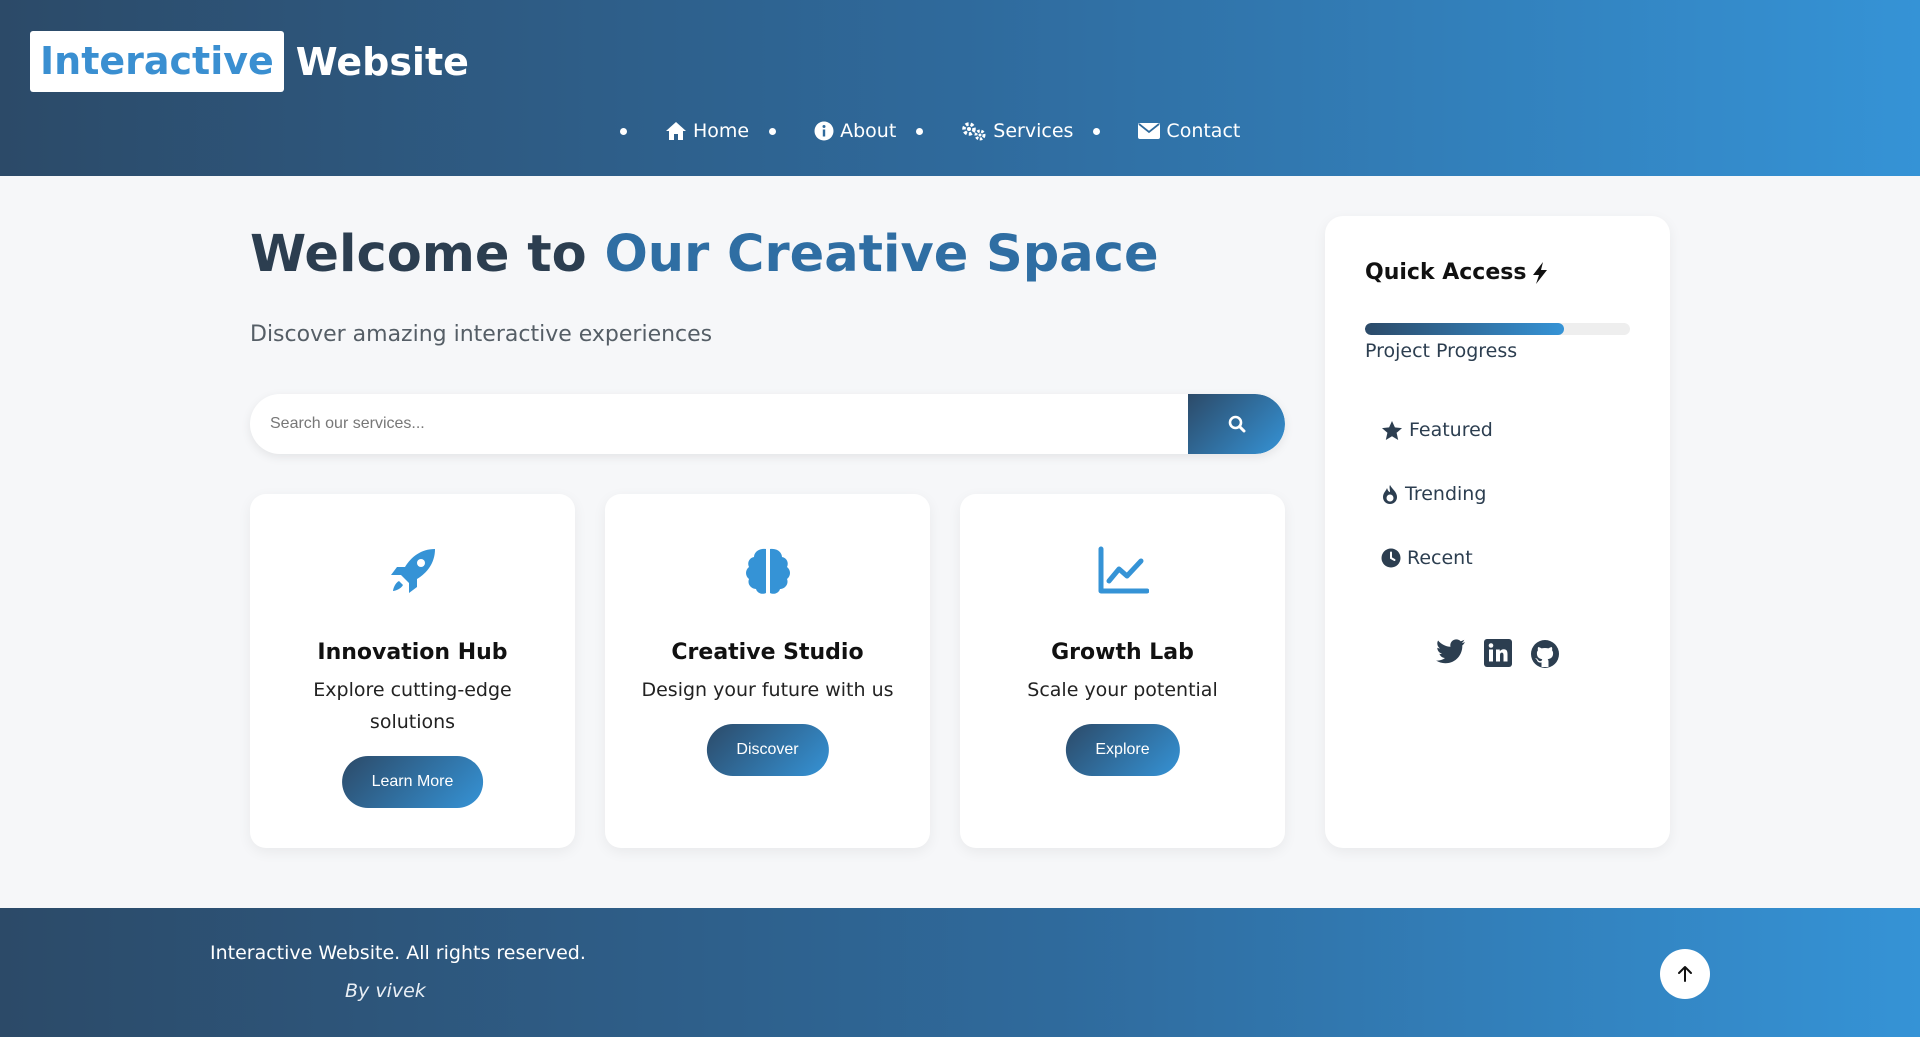 The image size is (1920, 1037). What do you see at coordinates (418, 254) in the screenshot?
I see `page-title-dark: Welcome to` at bounding box center [418, 254].